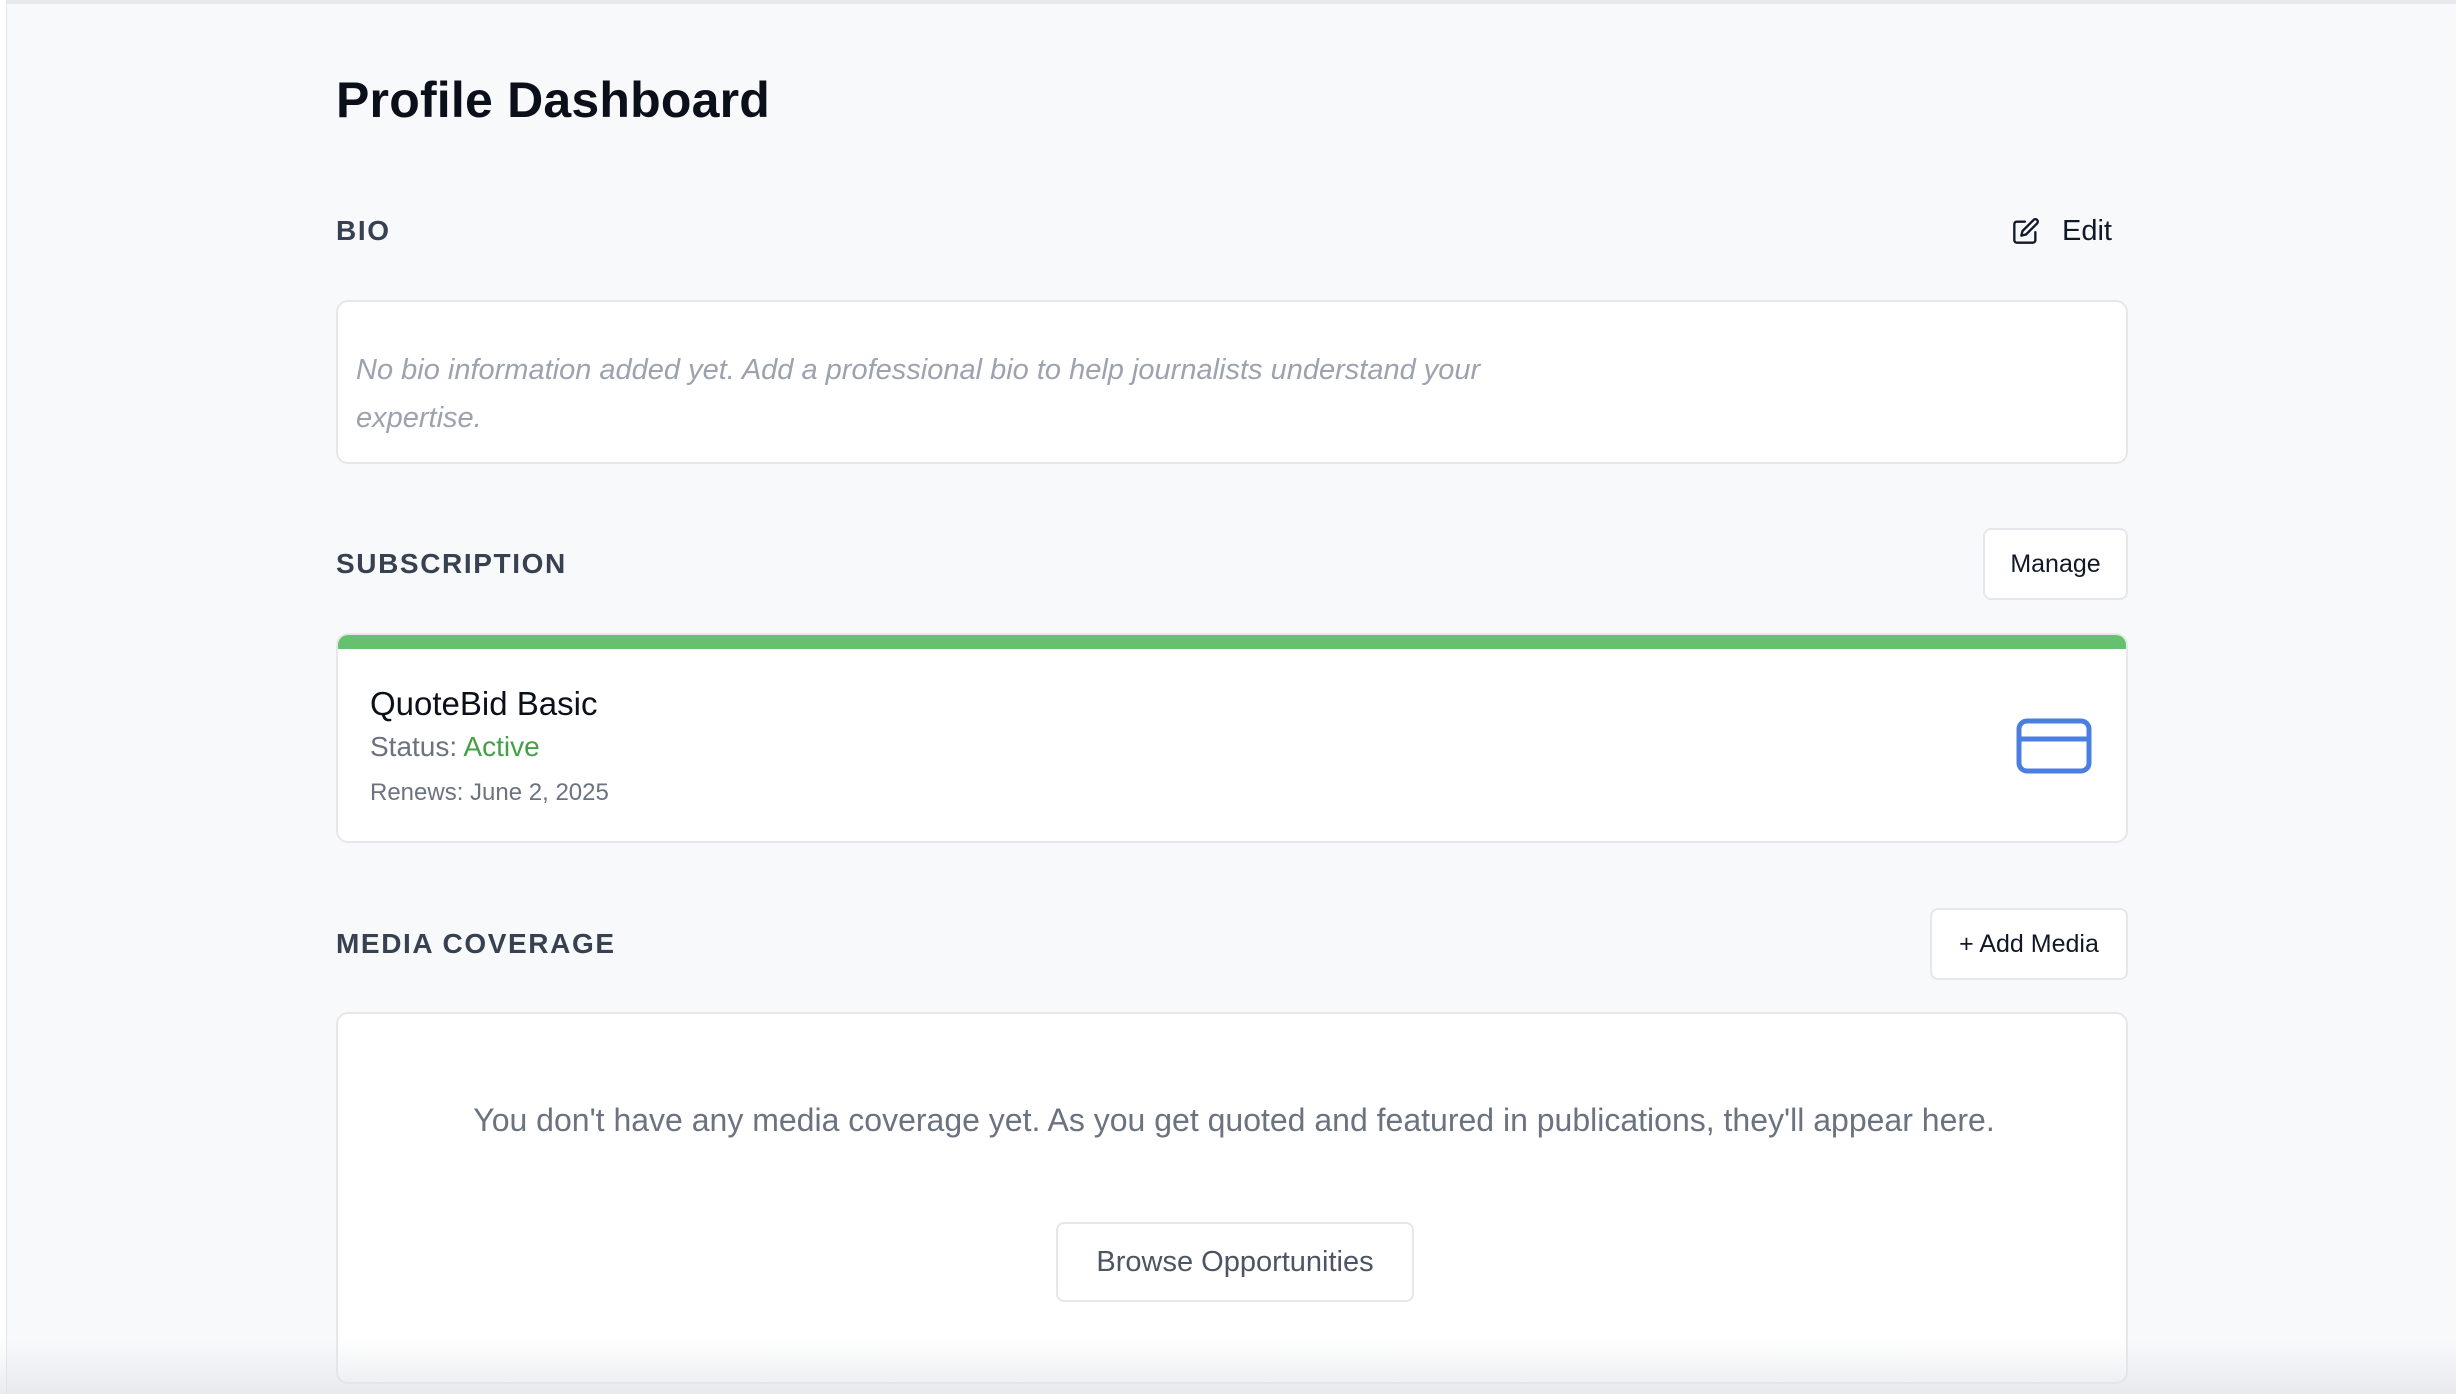 The height and width of the screenshot is (1394, 2456). I want to click on plan-name: QuoteBid Basic, so click(484, 703).